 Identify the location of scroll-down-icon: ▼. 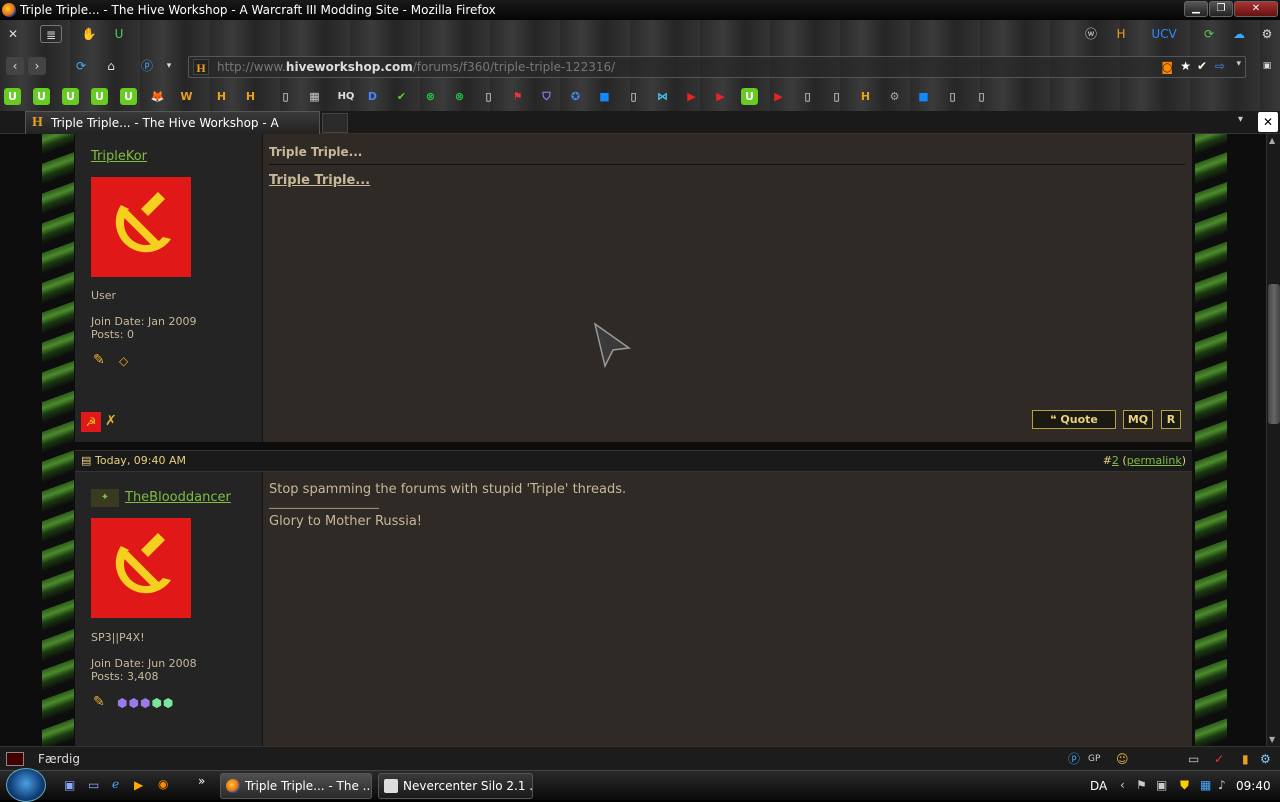
(1272, 739).